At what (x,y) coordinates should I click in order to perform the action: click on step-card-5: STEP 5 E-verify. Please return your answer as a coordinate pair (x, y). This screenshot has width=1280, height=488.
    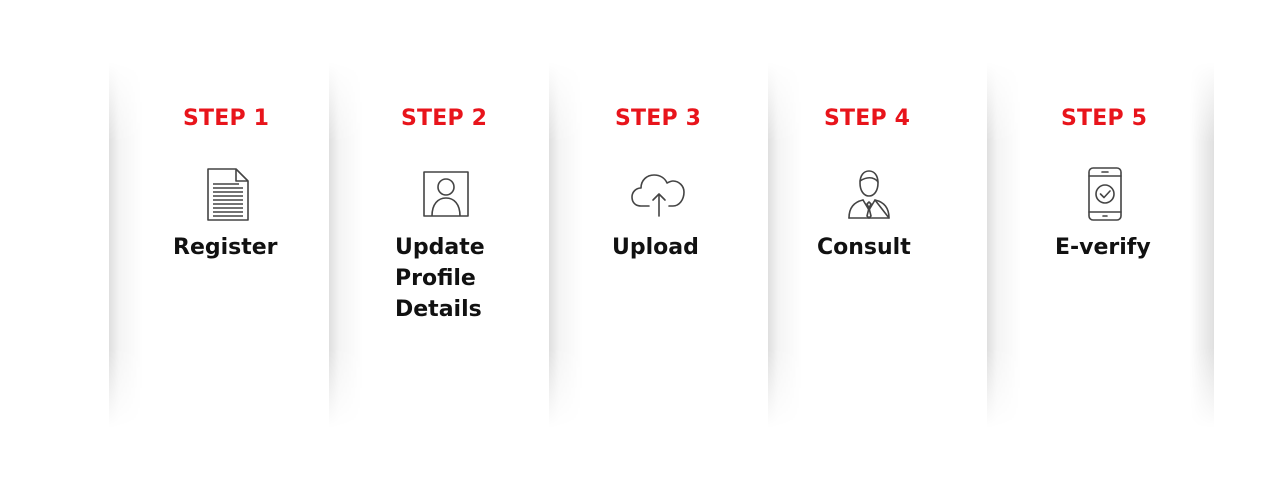
    Looking at the image, I should click on (1100, 245).